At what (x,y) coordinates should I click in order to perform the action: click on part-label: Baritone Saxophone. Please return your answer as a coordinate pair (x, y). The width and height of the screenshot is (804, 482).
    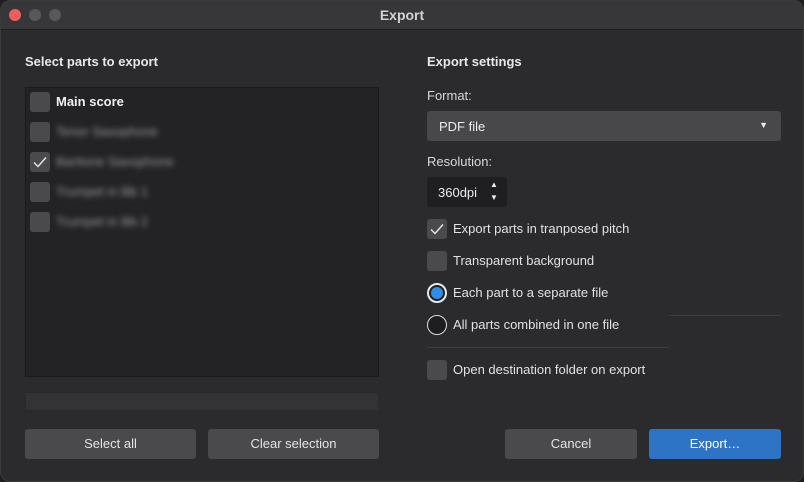
    Looking at the image, I should click on (115, 161).